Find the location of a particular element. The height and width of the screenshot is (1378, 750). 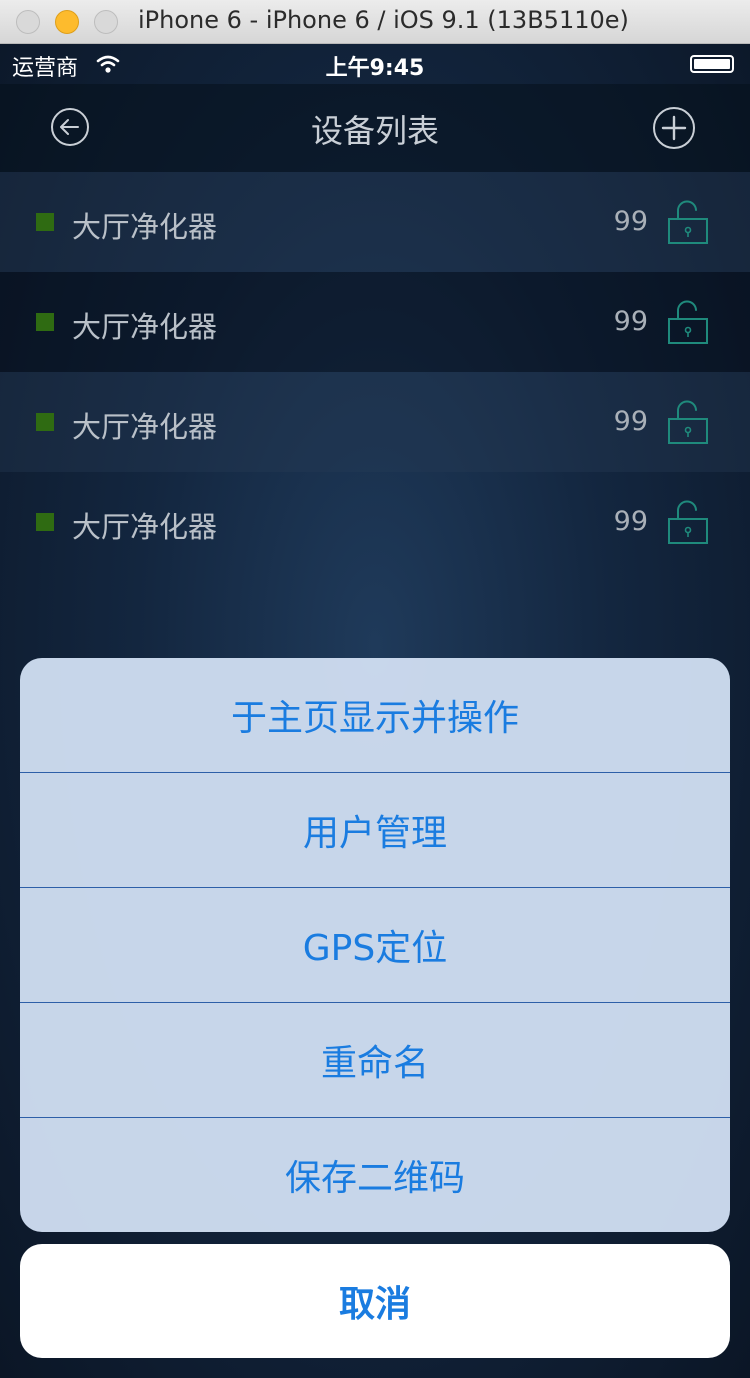

plus-circle-icon is located at coordinates (674, 128).